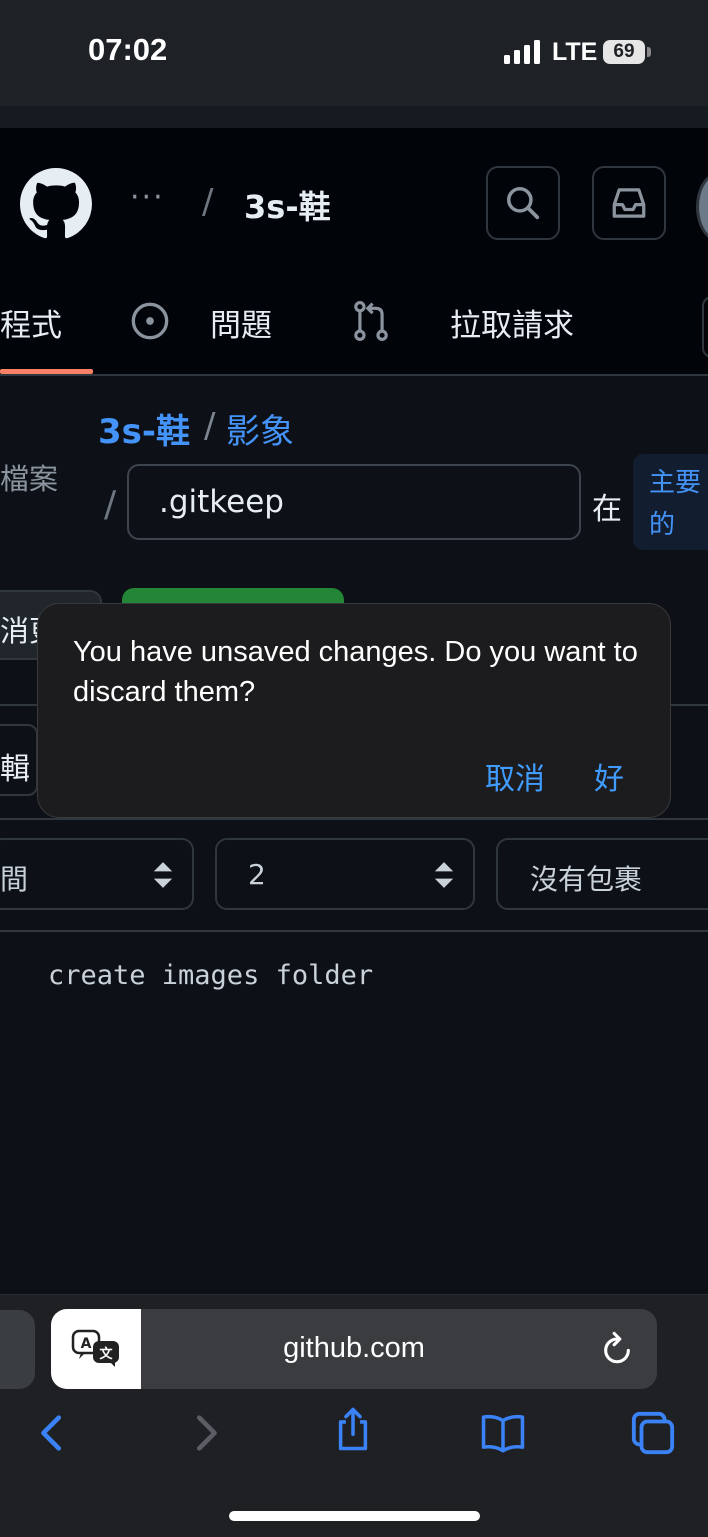  Describe the element at coordinates (624, 52) in the screenshot. I see `battery-icon: 69` at that location.